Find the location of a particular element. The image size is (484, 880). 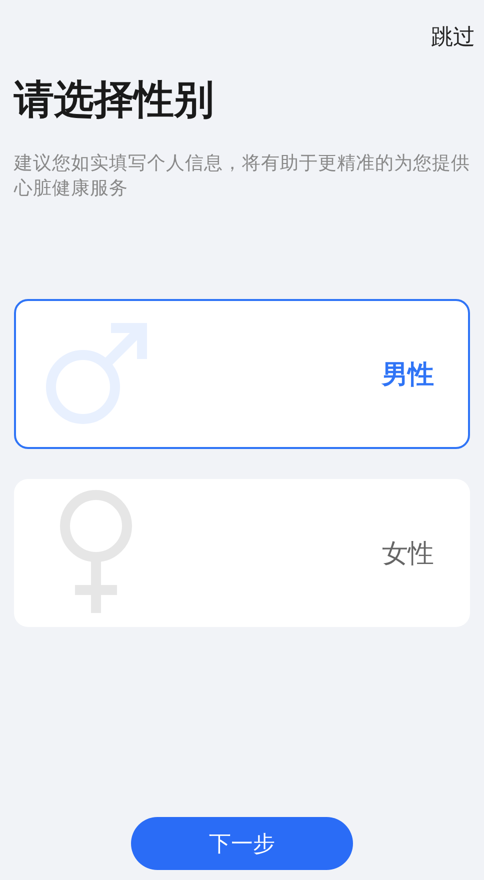

option-label: 女性 is located at coordinates (408, 554).